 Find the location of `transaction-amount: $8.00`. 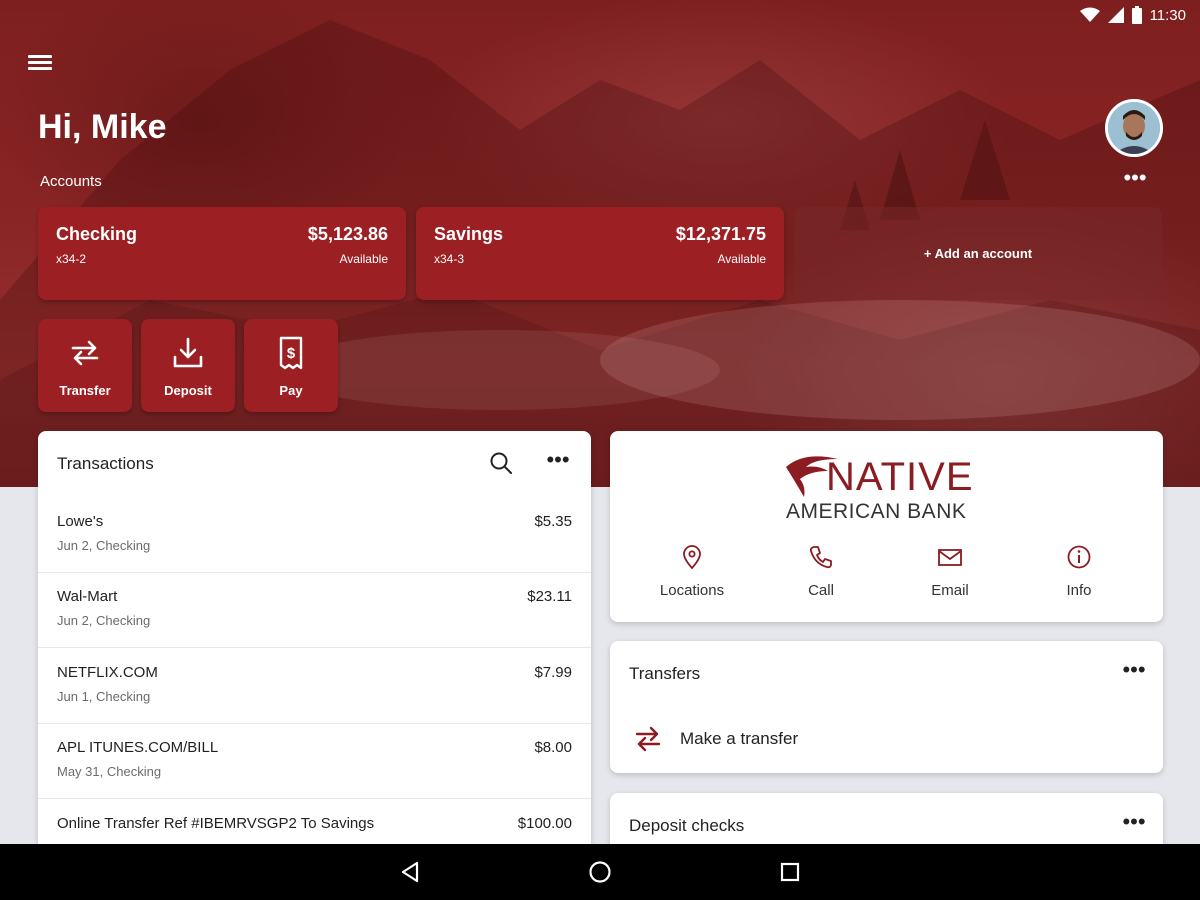

transaction-amount: $8.00 is located at coordinates (553, 747).